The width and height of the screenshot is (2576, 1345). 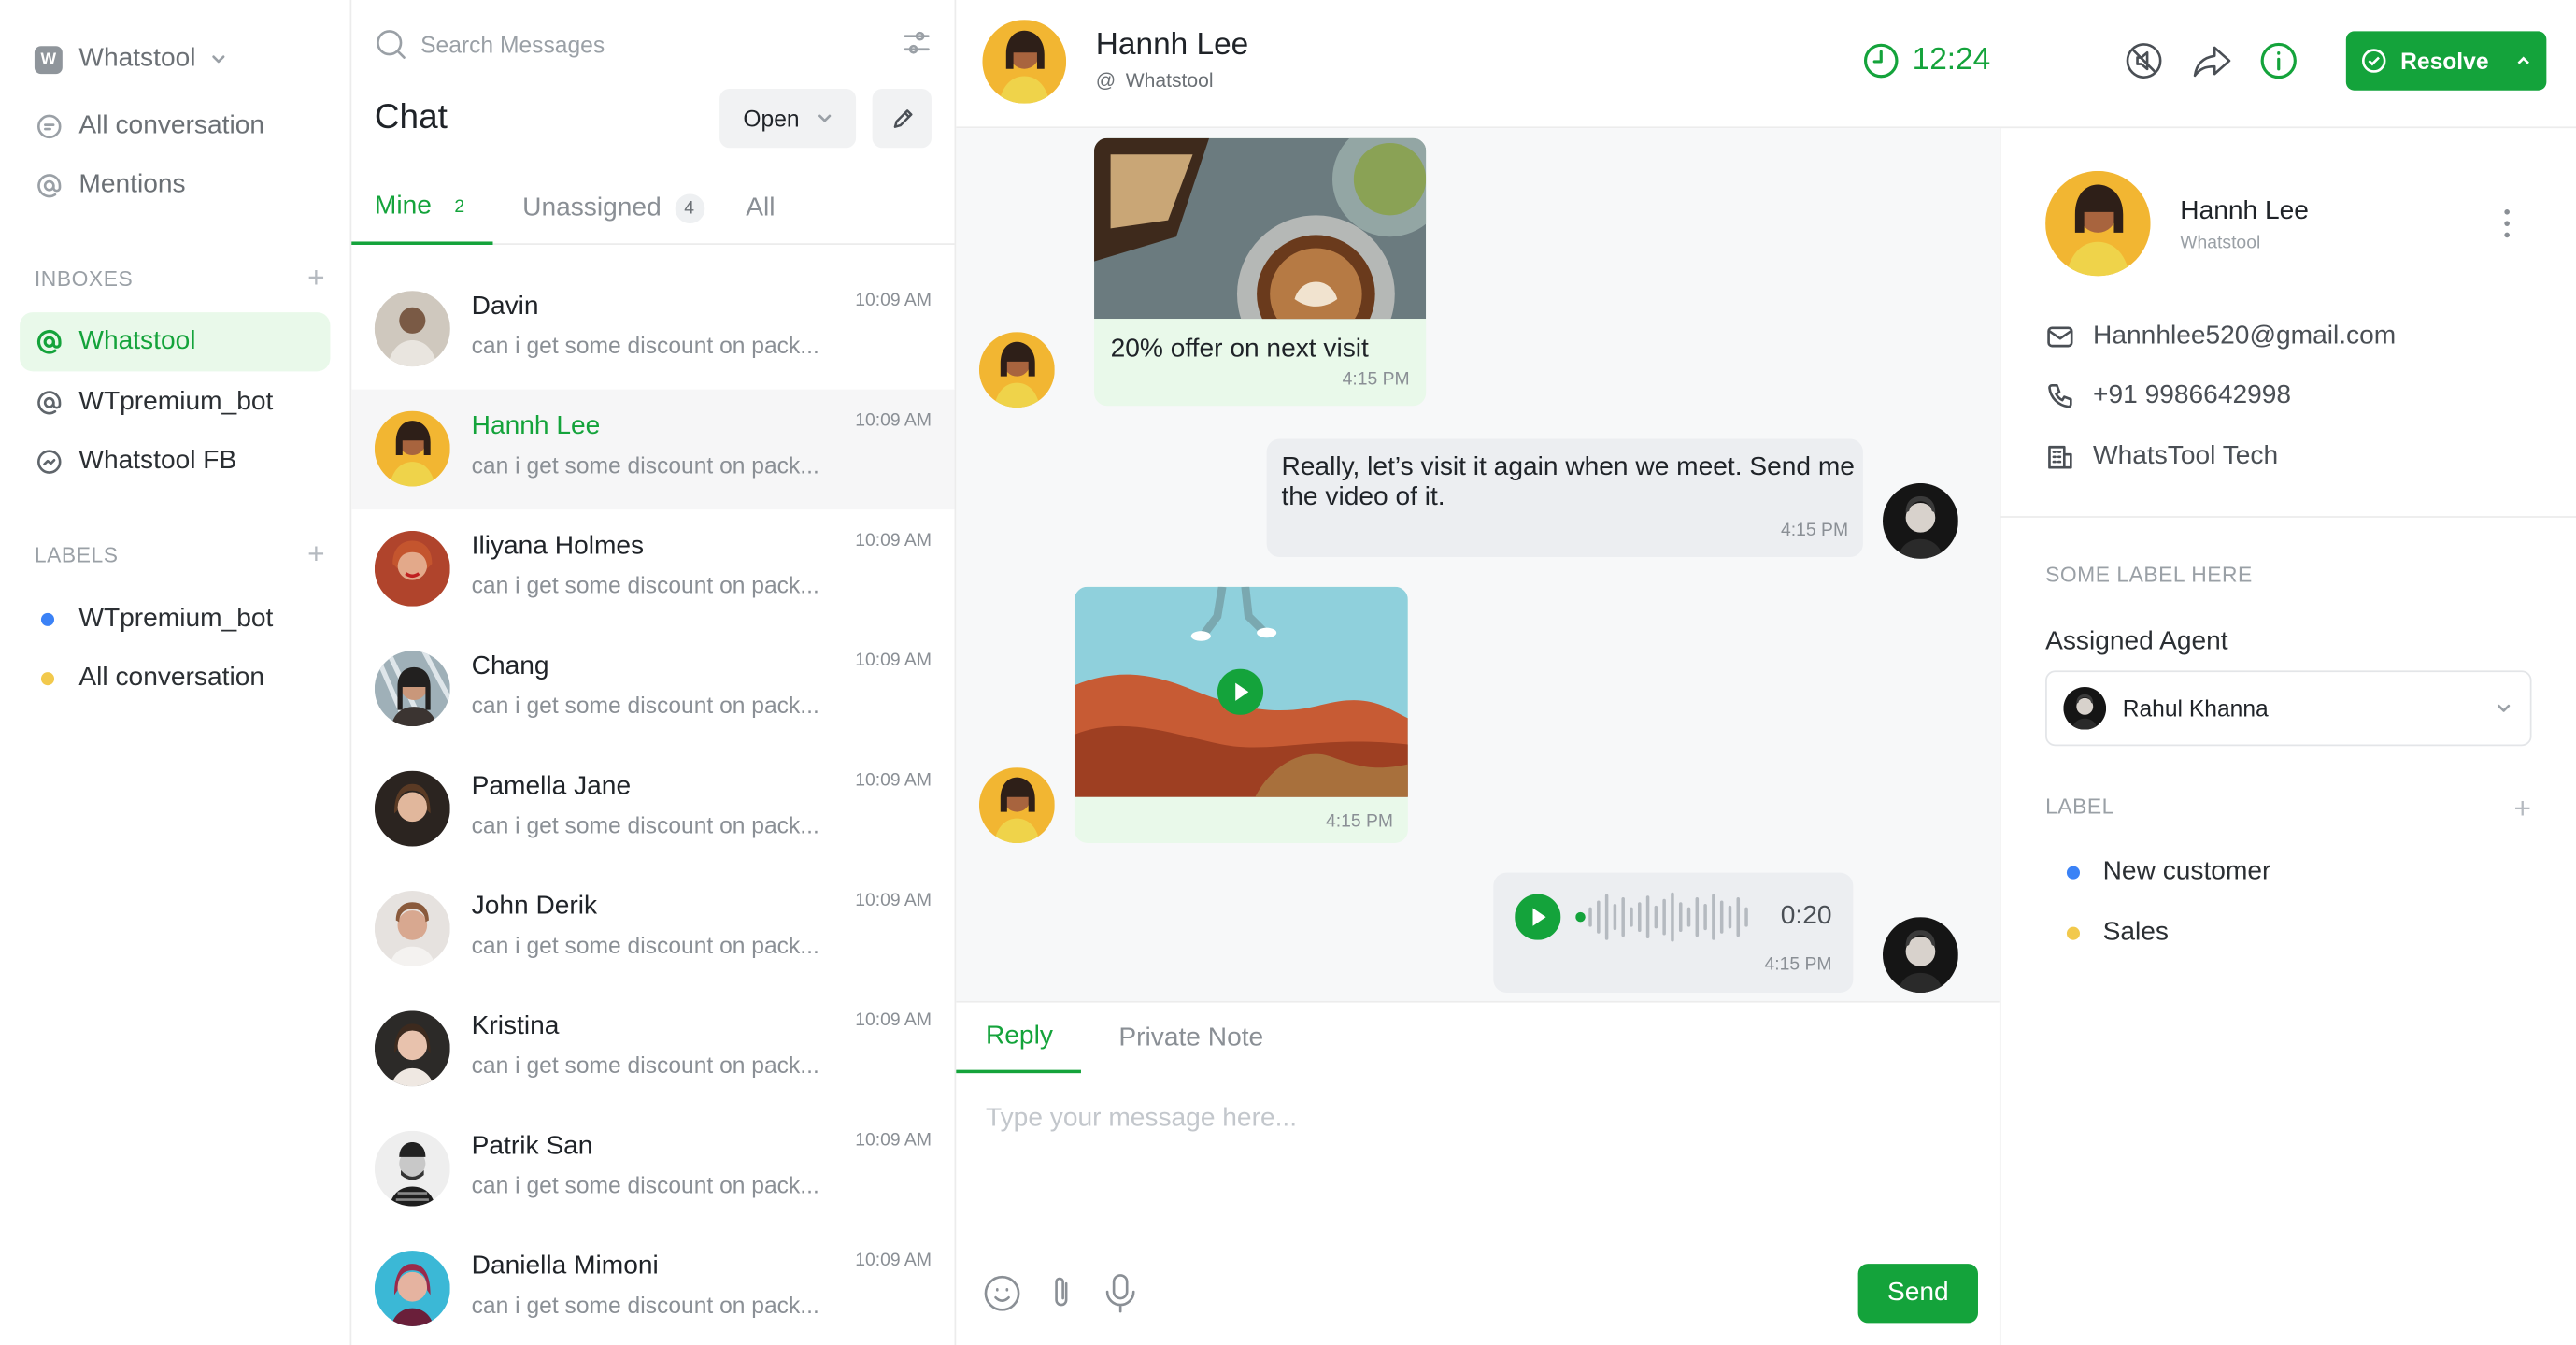 I want to click on search-bar: Search Messages, so click(x=654, y=44).